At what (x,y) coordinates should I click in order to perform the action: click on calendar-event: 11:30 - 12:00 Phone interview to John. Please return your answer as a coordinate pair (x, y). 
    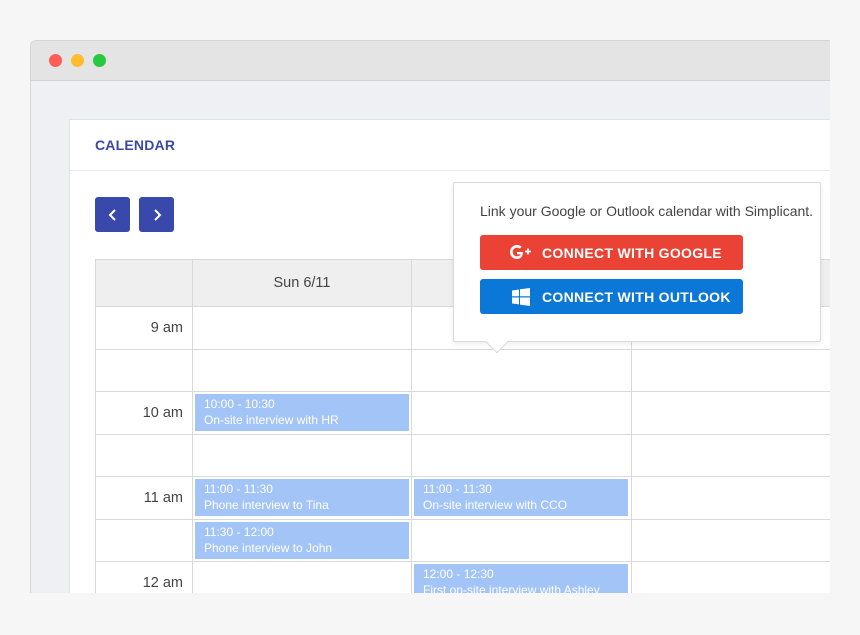
    Looking at the image, I should click on (302, 540).